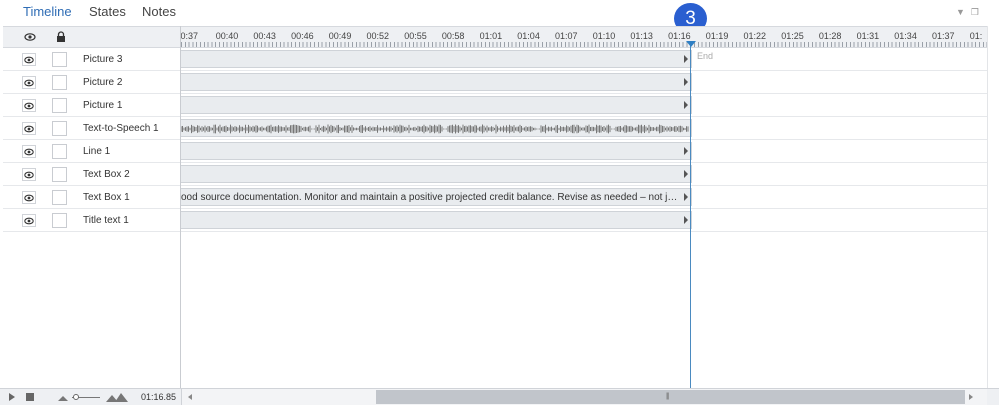  I want to click on horizontal-scrollbar: |||, so click(584, 397).